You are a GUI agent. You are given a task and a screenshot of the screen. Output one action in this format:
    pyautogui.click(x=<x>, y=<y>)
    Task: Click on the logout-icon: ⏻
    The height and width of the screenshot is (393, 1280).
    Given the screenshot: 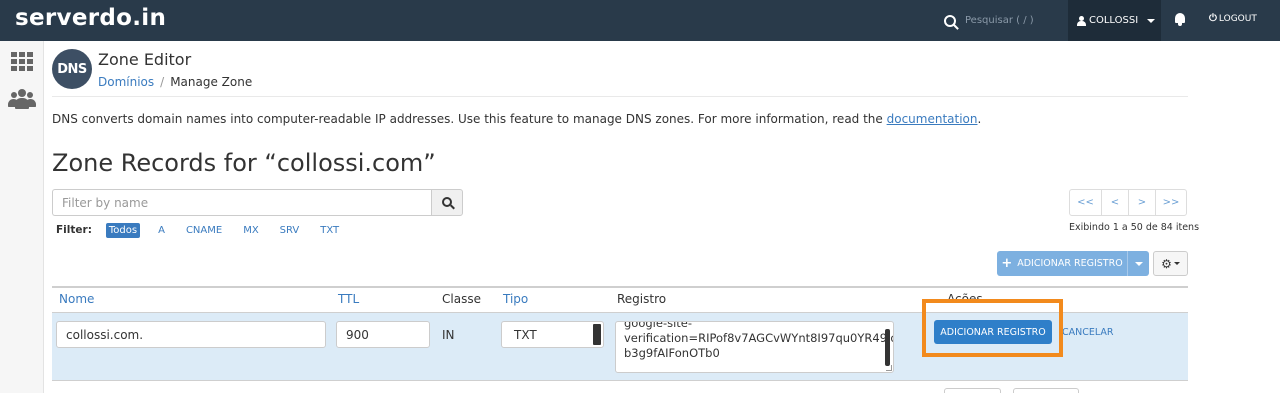 What is the action you would take?
    pyautogui.click(x=1213, y=18)
    